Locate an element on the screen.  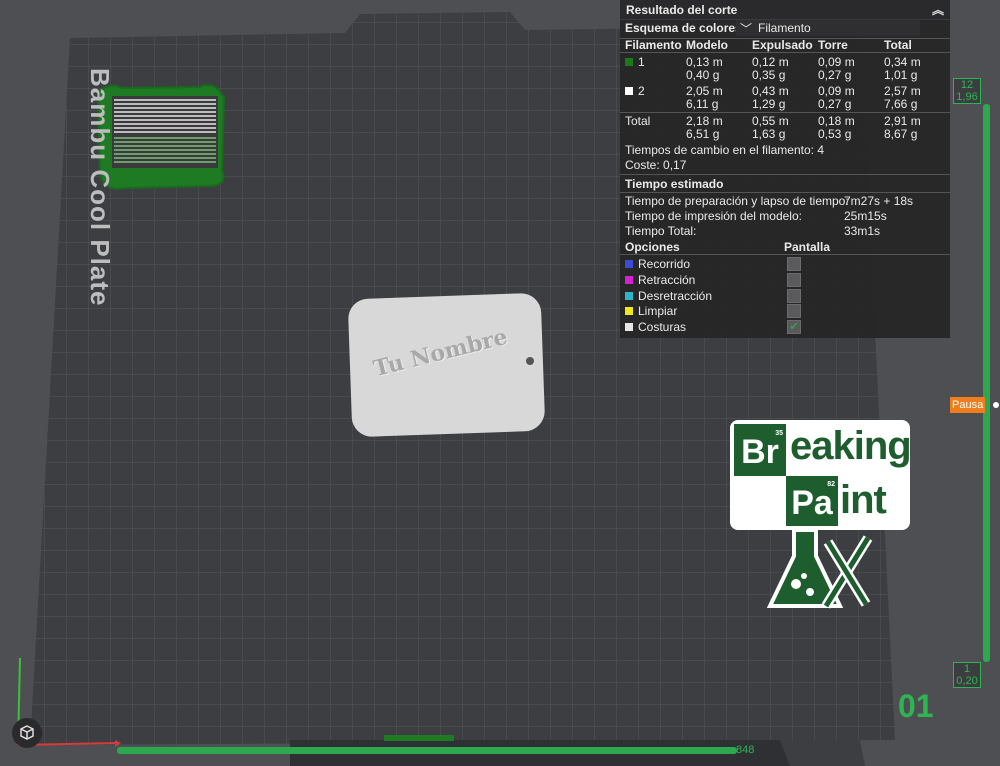
f1-model-g: 0,40 g is located at coordinates (703, 75).